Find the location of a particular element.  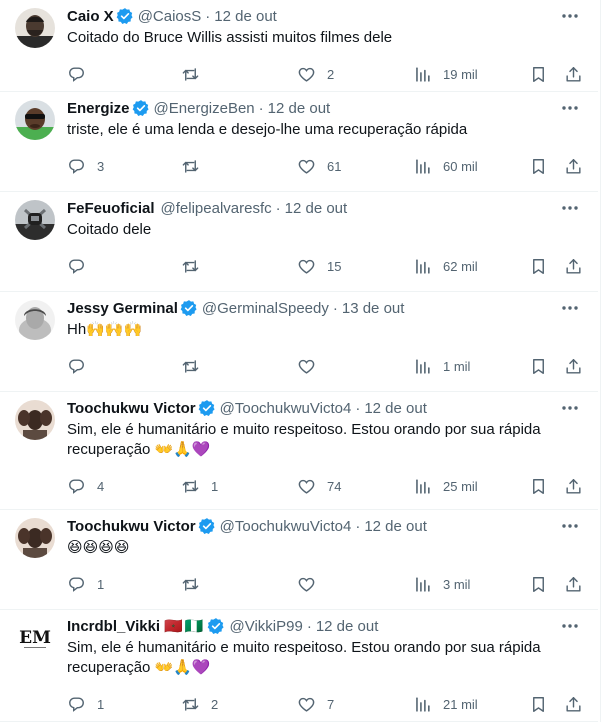

views-button: 25 mil is located at coordinates (445, 486).